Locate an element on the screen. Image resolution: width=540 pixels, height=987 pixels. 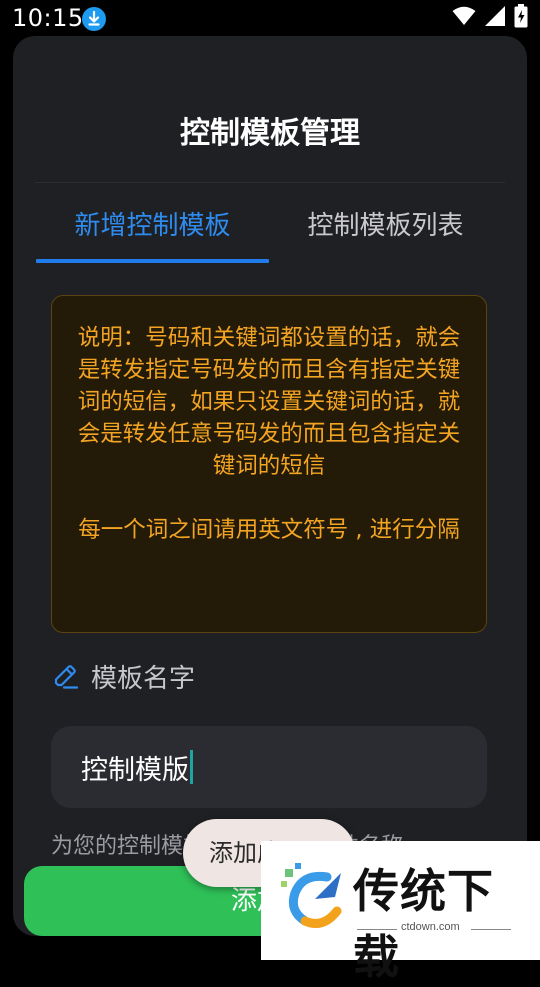
pencil-icon is located at coordinates (66, 677).